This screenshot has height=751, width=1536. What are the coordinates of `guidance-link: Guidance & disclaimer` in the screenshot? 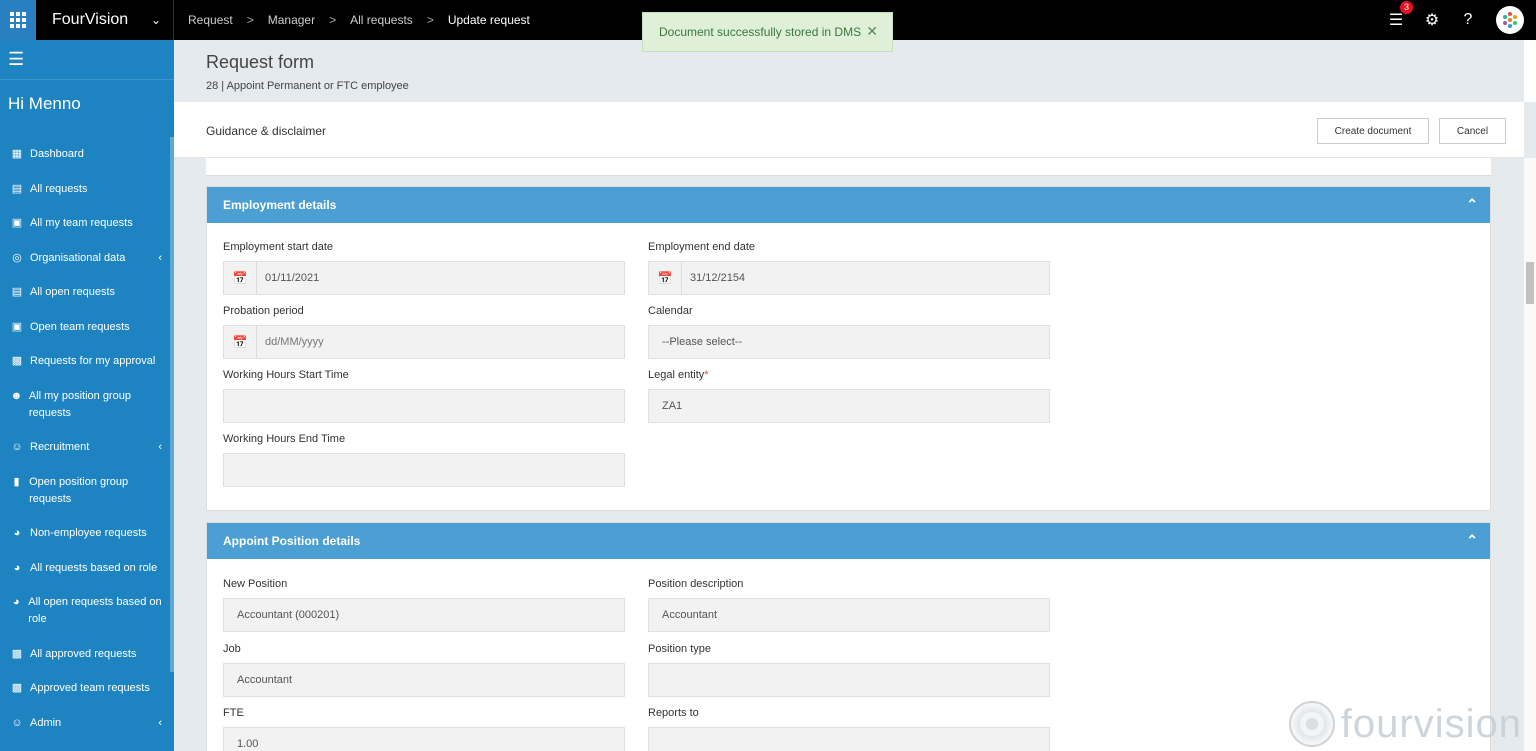 It's located at (266, 131).